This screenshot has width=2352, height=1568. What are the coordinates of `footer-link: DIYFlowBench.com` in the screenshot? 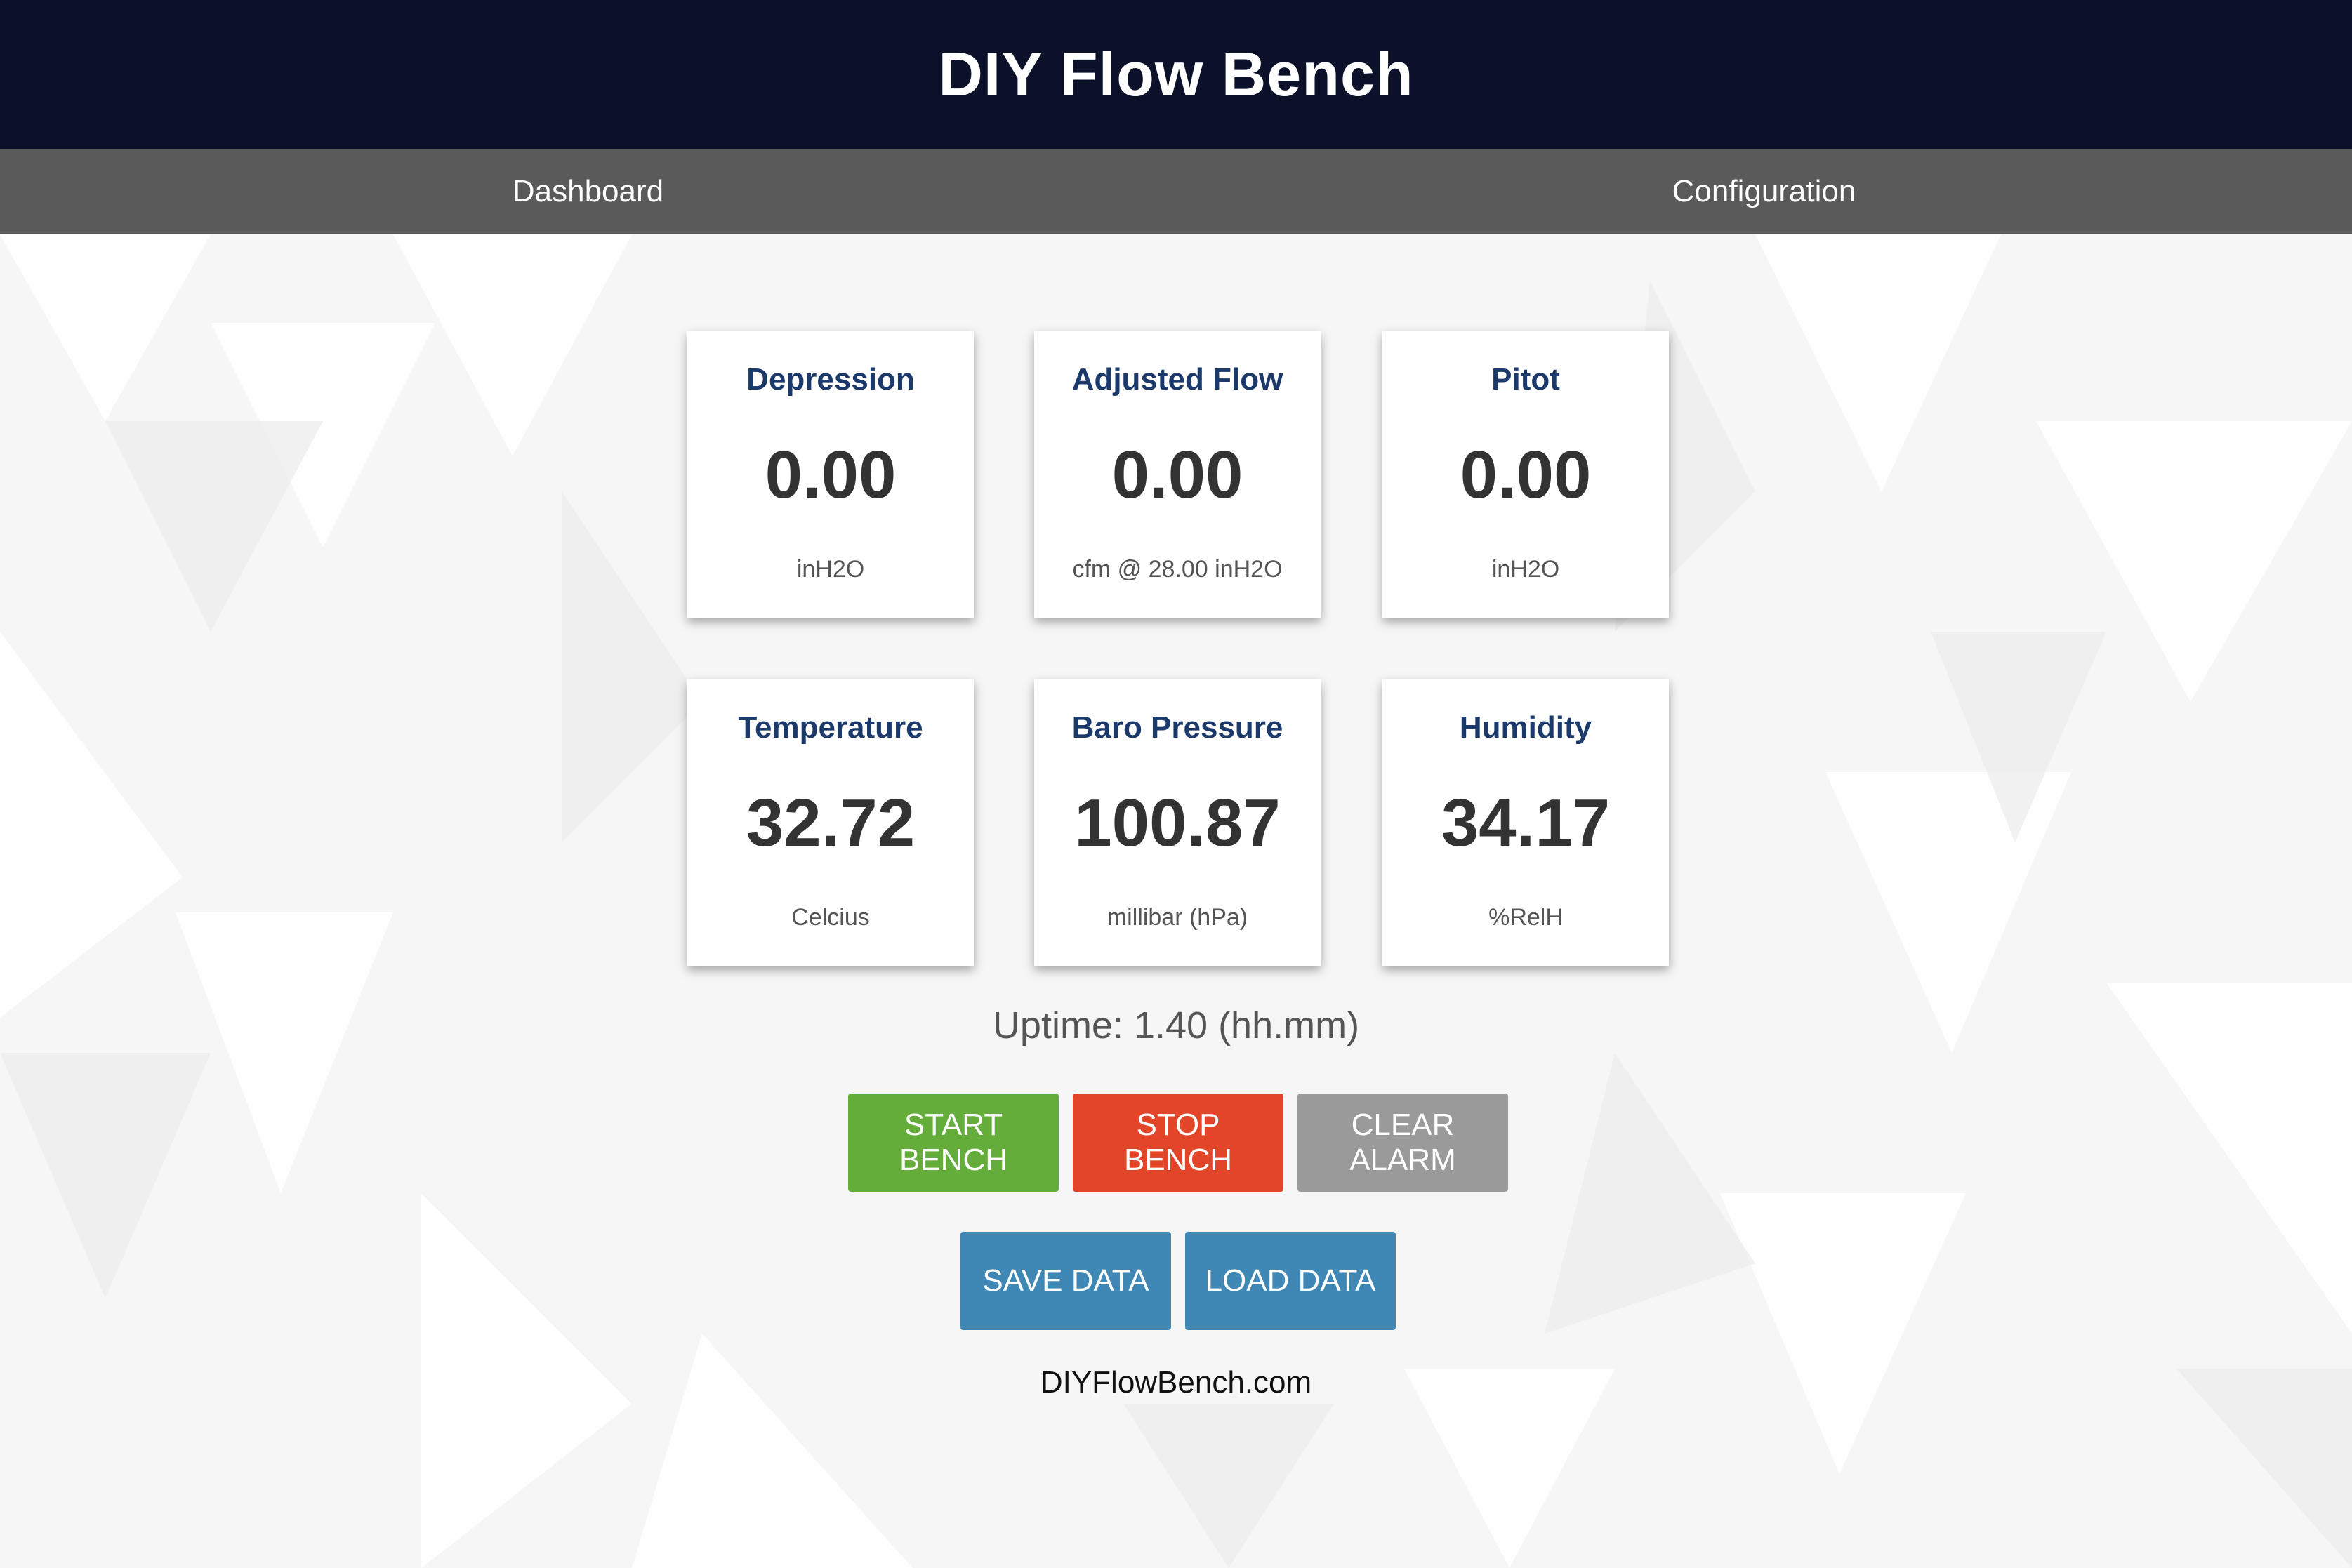 It's located at (1176, 1382).